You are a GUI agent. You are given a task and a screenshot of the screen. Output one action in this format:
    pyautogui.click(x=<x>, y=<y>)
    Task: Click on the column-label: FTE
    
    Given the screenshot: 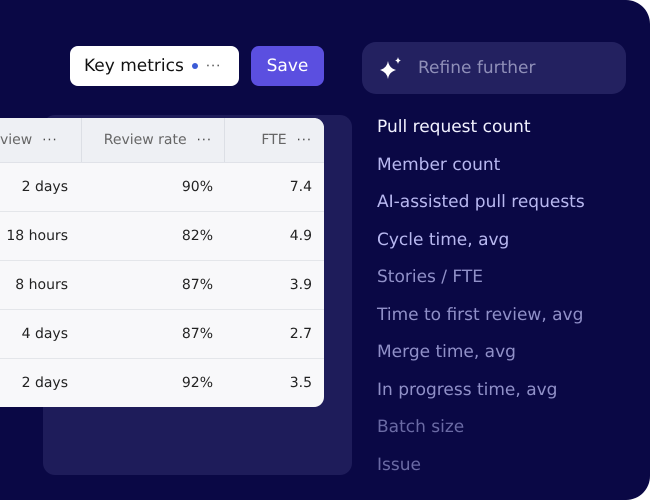 What is the action you would take?
    pyautogui.click(x=274, y=140)
    